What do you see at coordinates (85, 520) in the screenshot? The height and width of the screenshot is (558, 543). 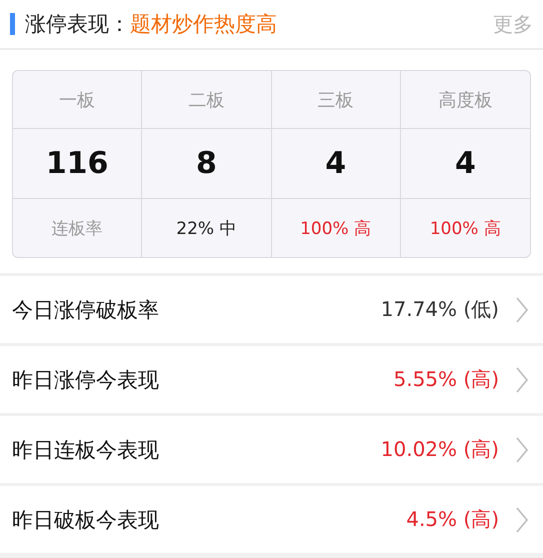 I see `row-label: 昨日破板今表现` at bounding box center [85, 520].